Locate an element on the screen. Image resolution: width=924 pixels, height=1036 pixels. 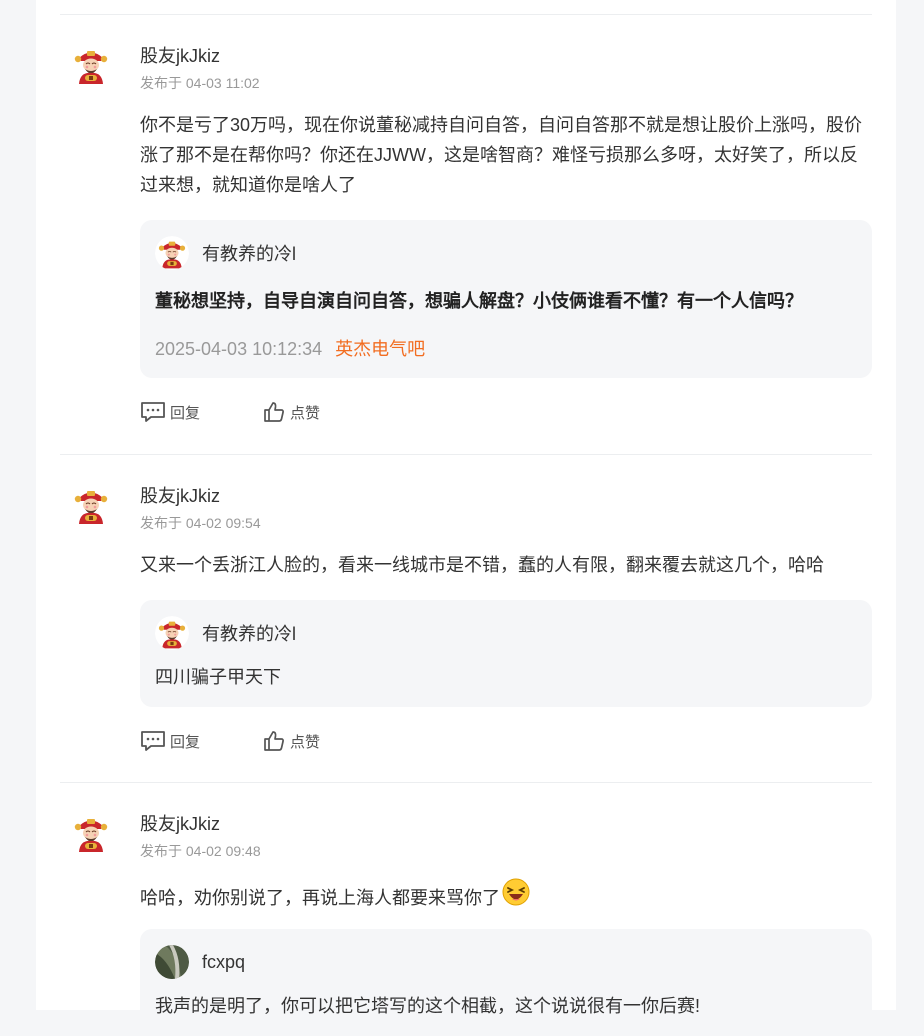
laughing-emoji-icon is located at coordinates (516, 892).